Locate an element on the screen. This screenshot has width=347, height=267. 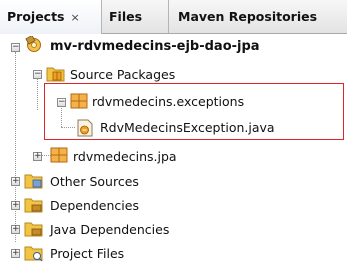
tab-files: Files is located at coordinates (135, 16).